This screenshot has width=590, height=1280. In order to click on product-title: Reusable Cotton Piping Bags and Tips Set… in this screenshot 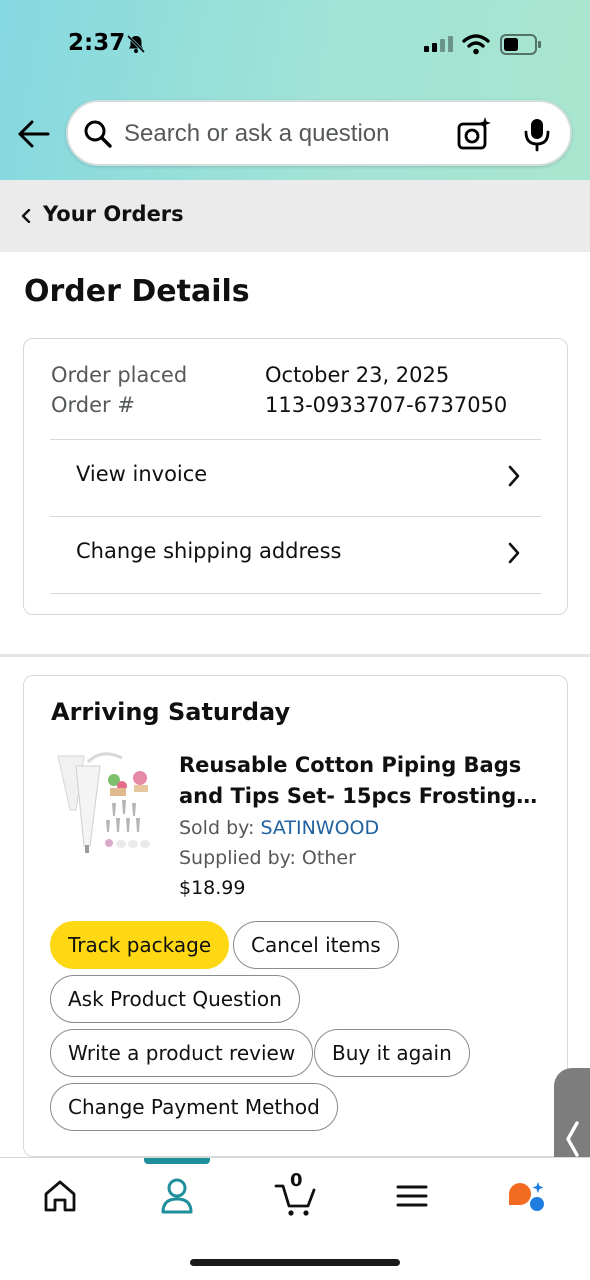, I will do `click(365, 781)`.